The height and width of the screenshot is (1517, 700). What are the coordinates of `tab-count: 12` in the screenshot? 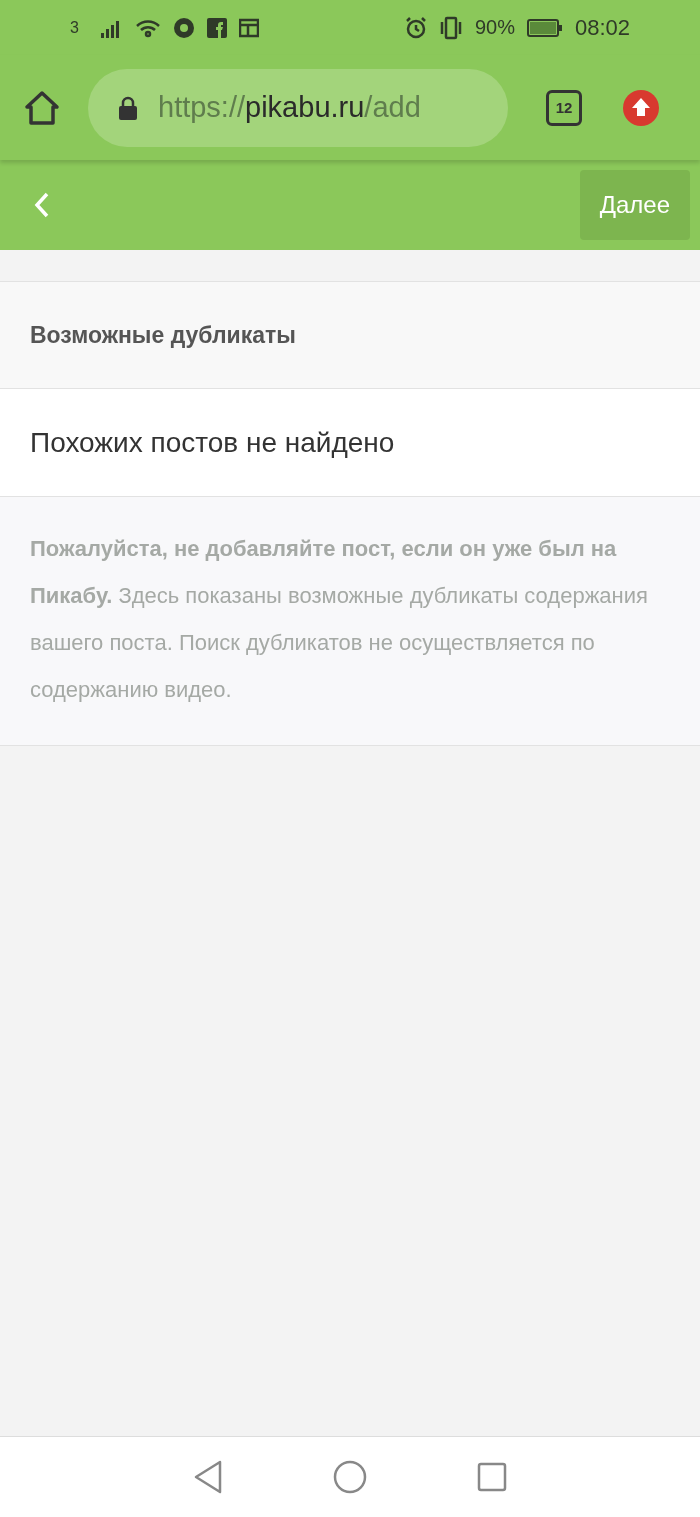 It's located at (564, 107).